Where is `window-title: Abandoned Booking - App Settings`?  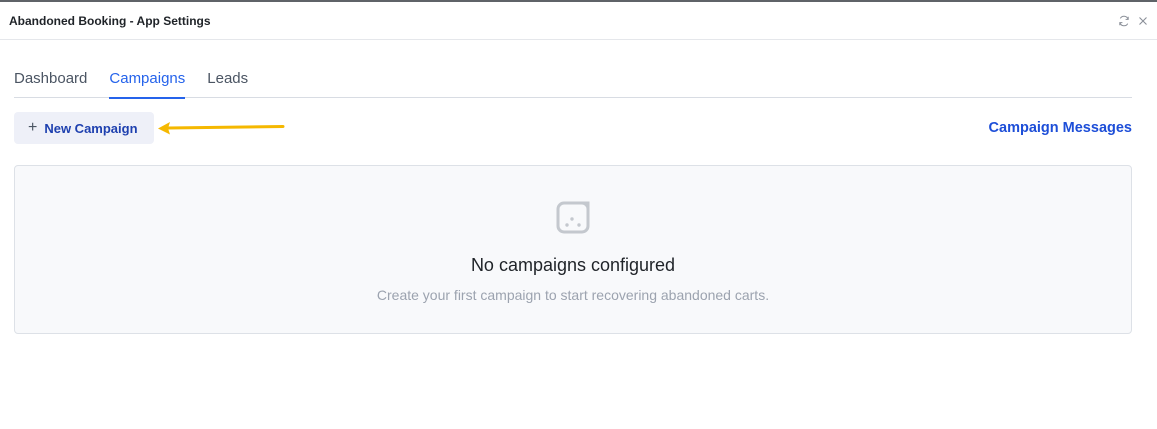
window-title: Abandoned Booking - App Settings is located at coordinates (110, 20).